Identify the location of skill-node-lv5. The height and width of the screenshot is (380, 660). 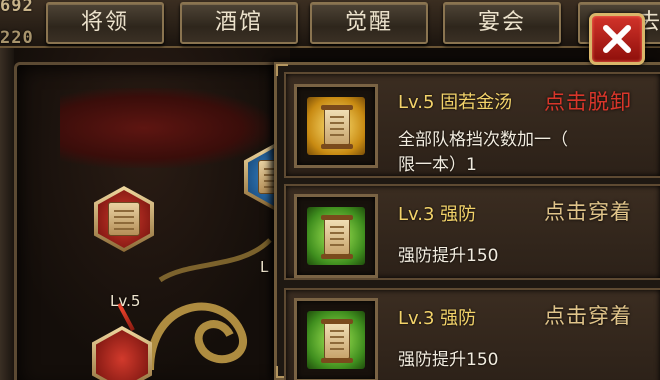
(124, 219).